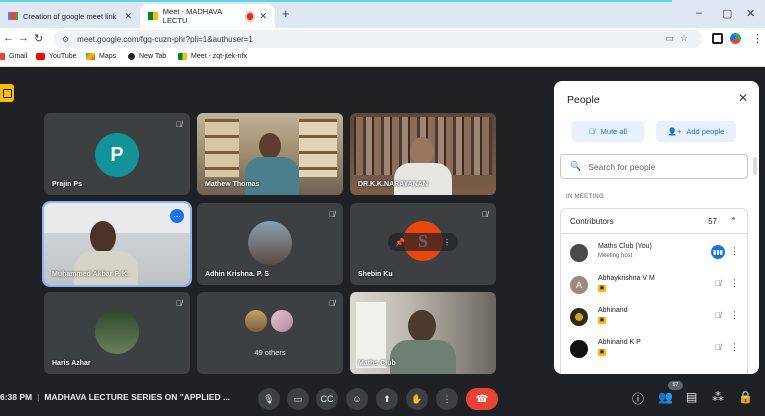 The width and height of the screenshot is (765, 416). I want to click on participant-tile: 🎙̸ Haris Azhar, so click(117, 333).